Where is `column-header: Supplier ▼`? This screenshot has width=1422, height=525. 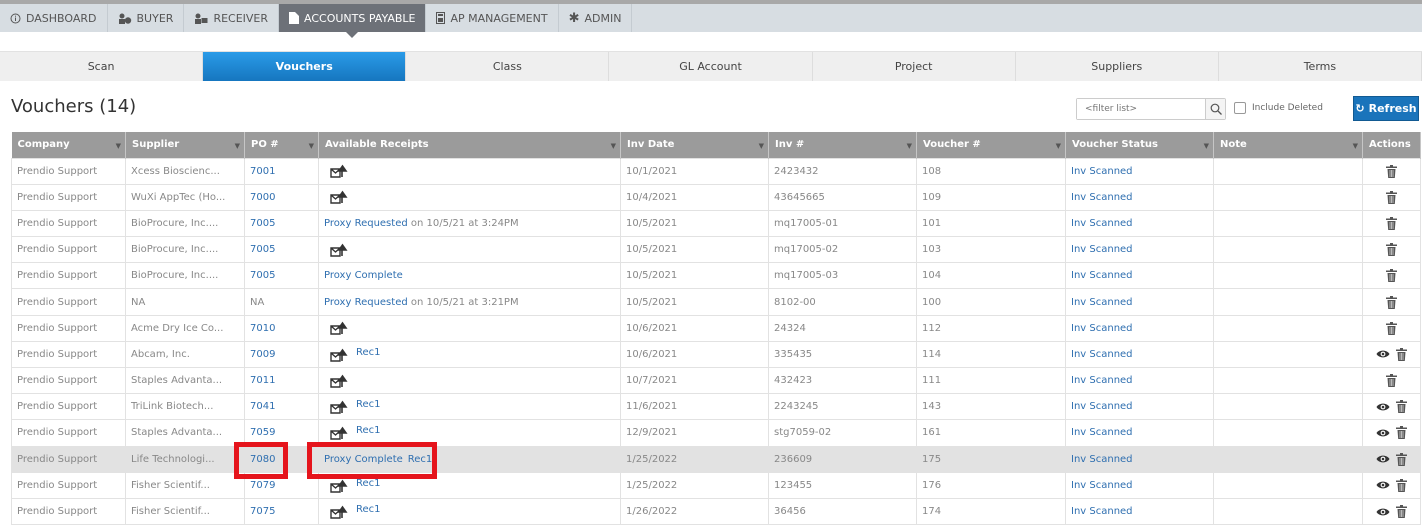 column-header: Supplier ▼ is located at coordinates (185, 145).